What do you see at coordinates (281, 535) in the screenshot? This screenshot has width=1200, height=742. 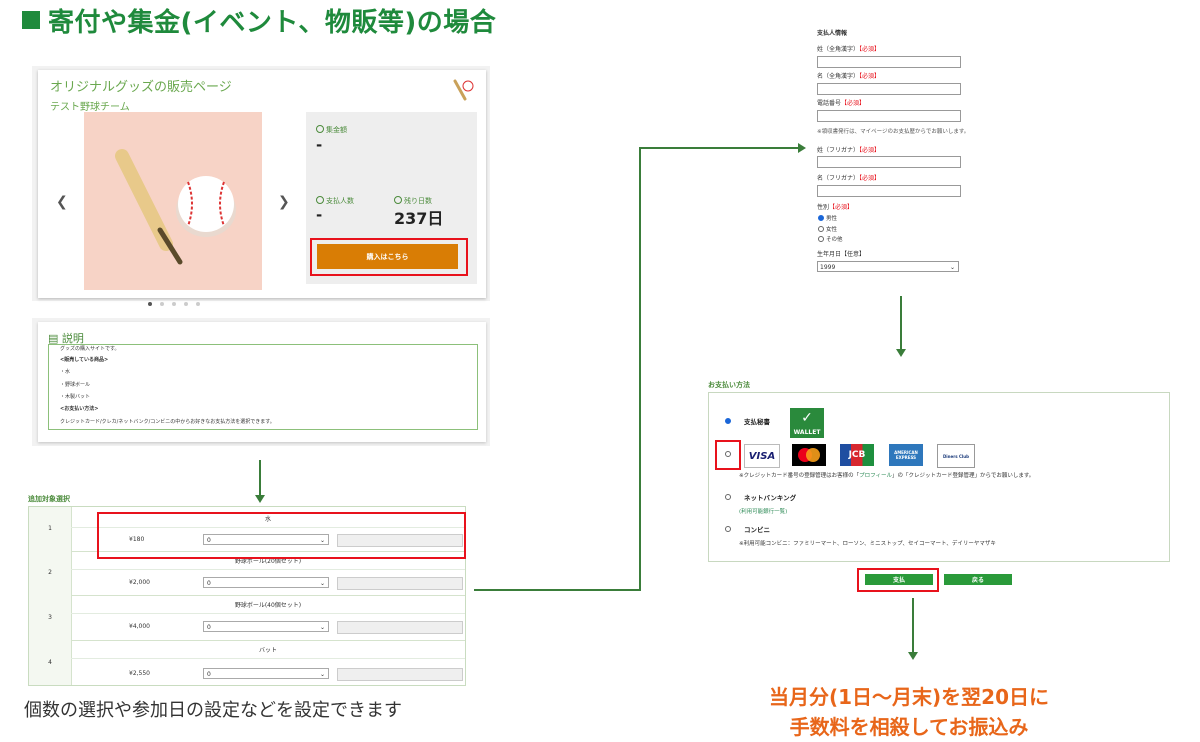 I see `highlight-first-row` at bounding box center [281, 535].